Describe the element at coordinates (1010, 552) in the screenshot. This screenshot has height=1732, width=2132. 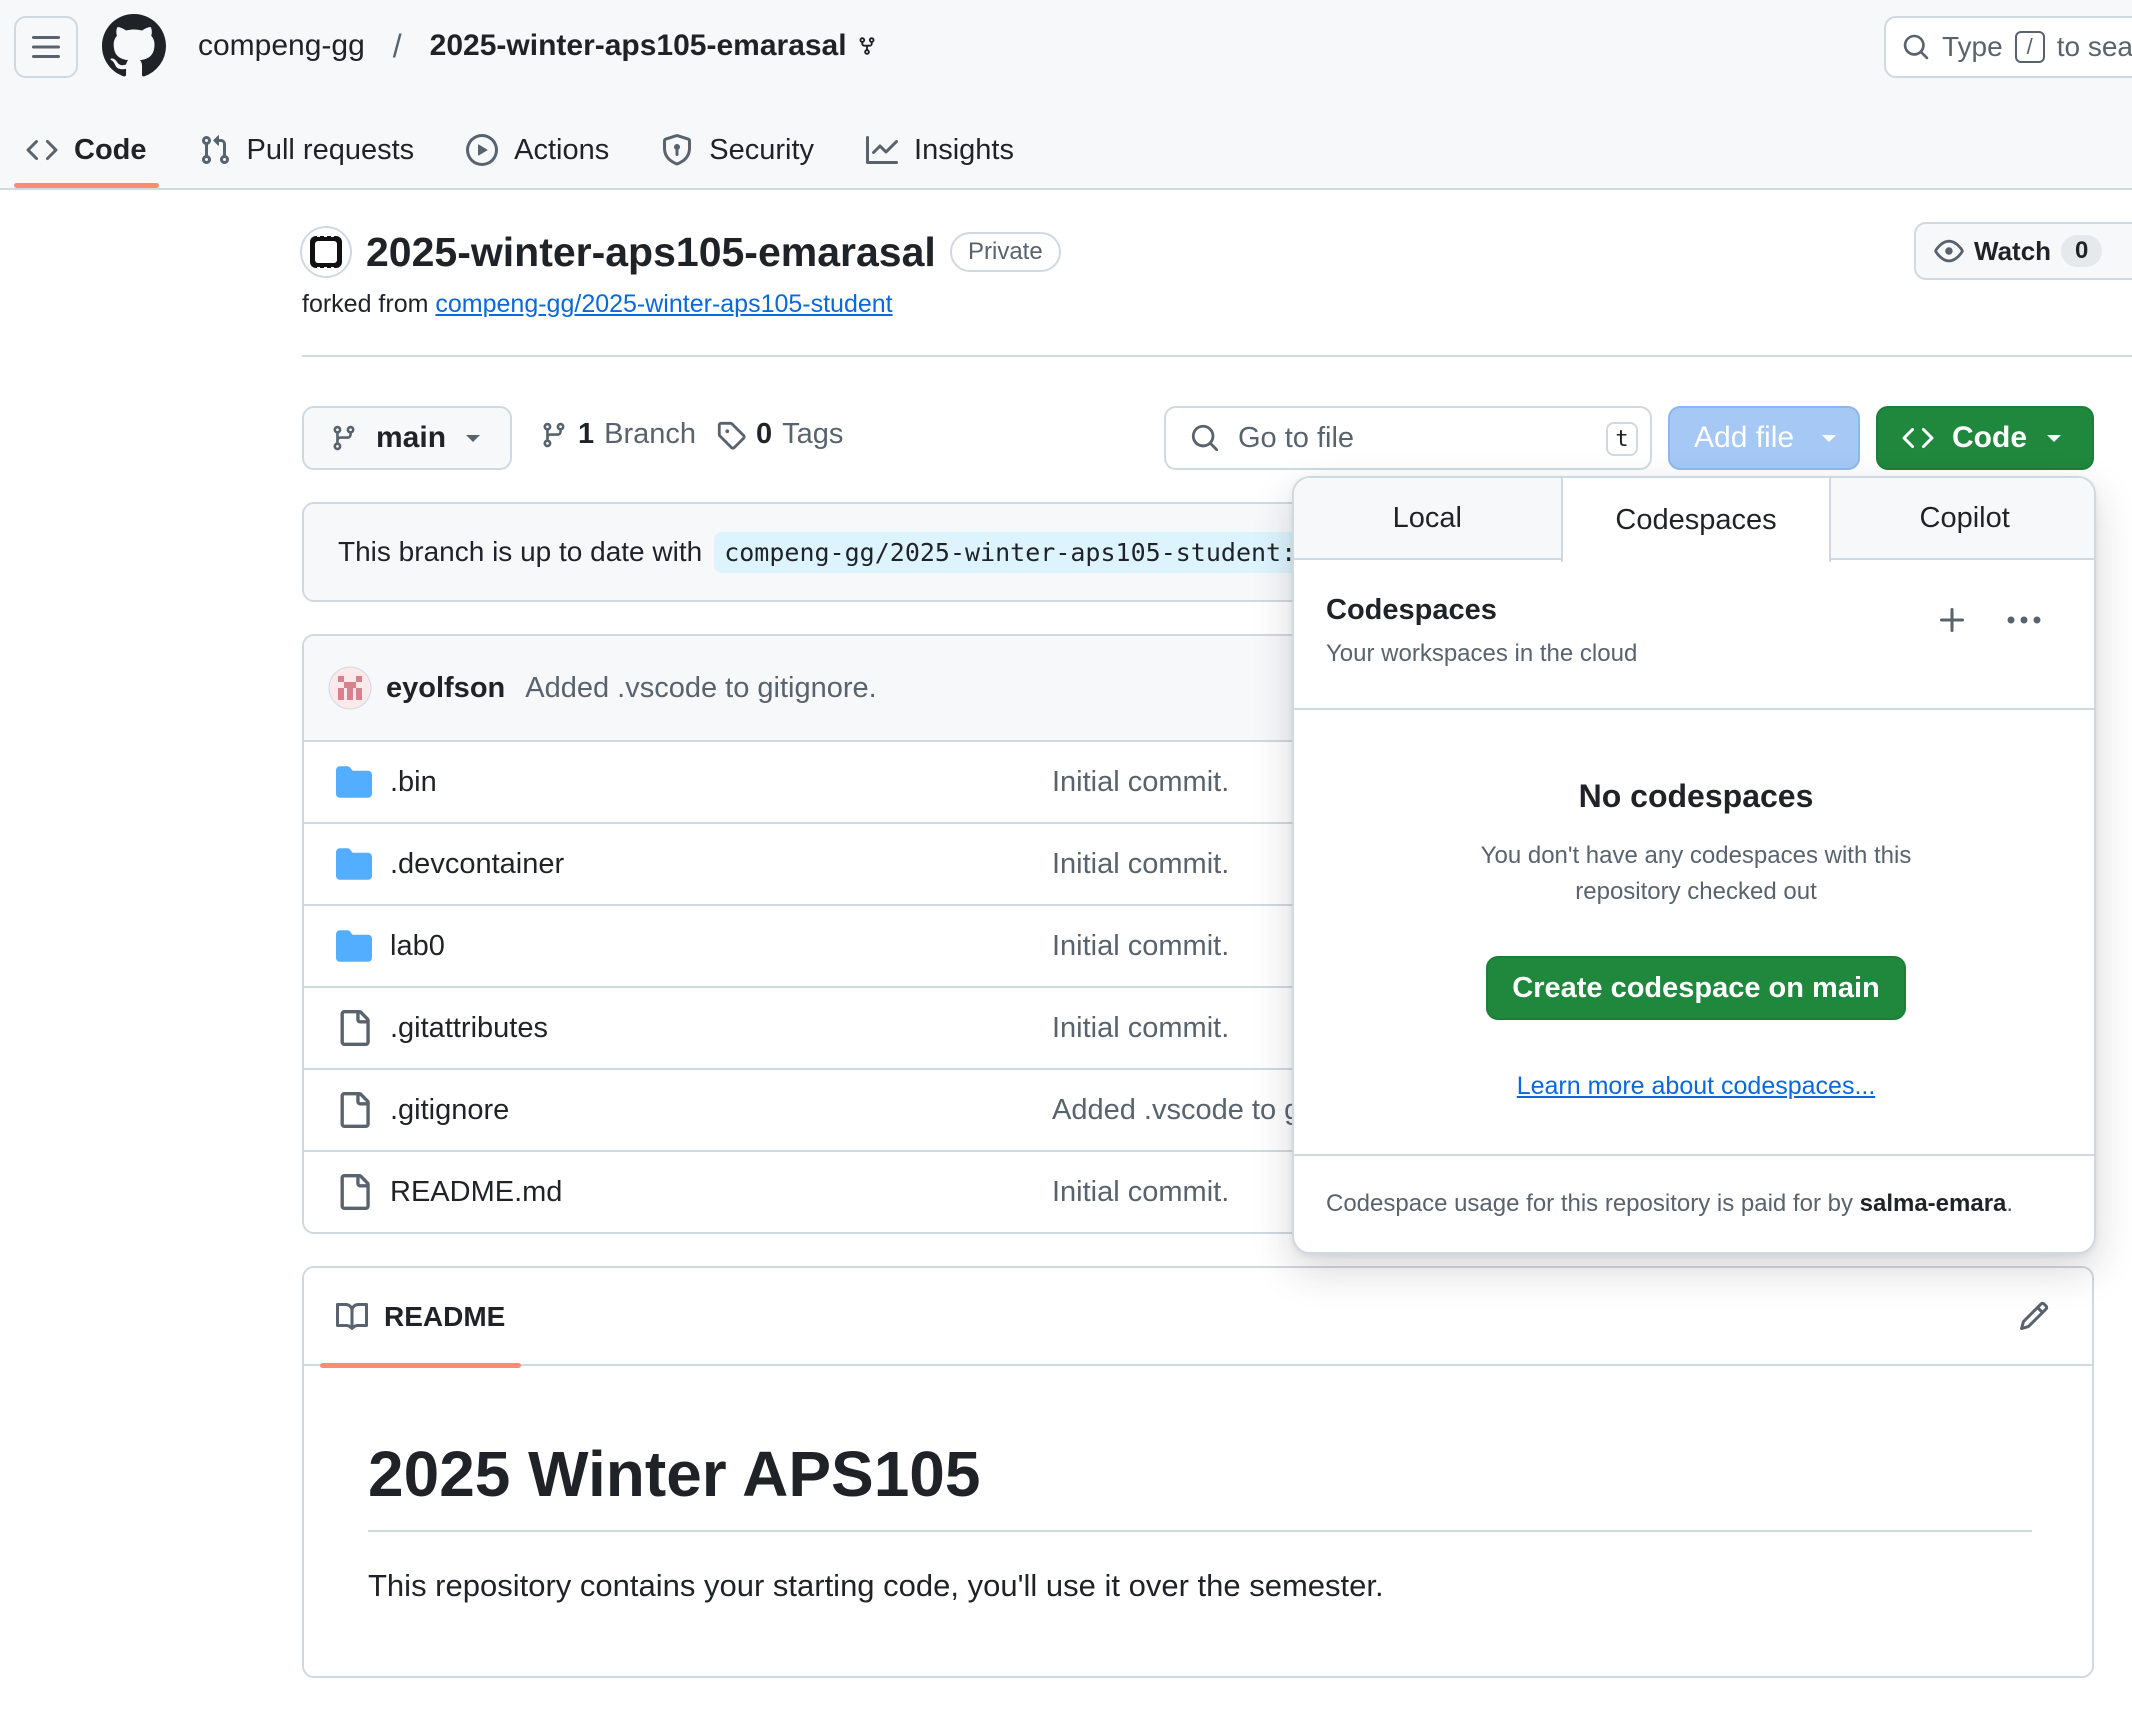
I see `upstream-branch-ref: compeng-gg/2025-winter-aps105-student:` at that location.